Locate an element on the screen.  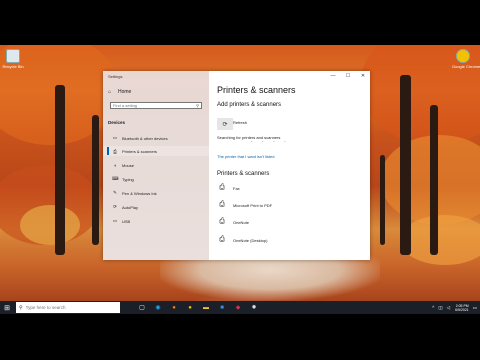
taskbar-app-misc: ◆ is located at coordinates (238, 307).